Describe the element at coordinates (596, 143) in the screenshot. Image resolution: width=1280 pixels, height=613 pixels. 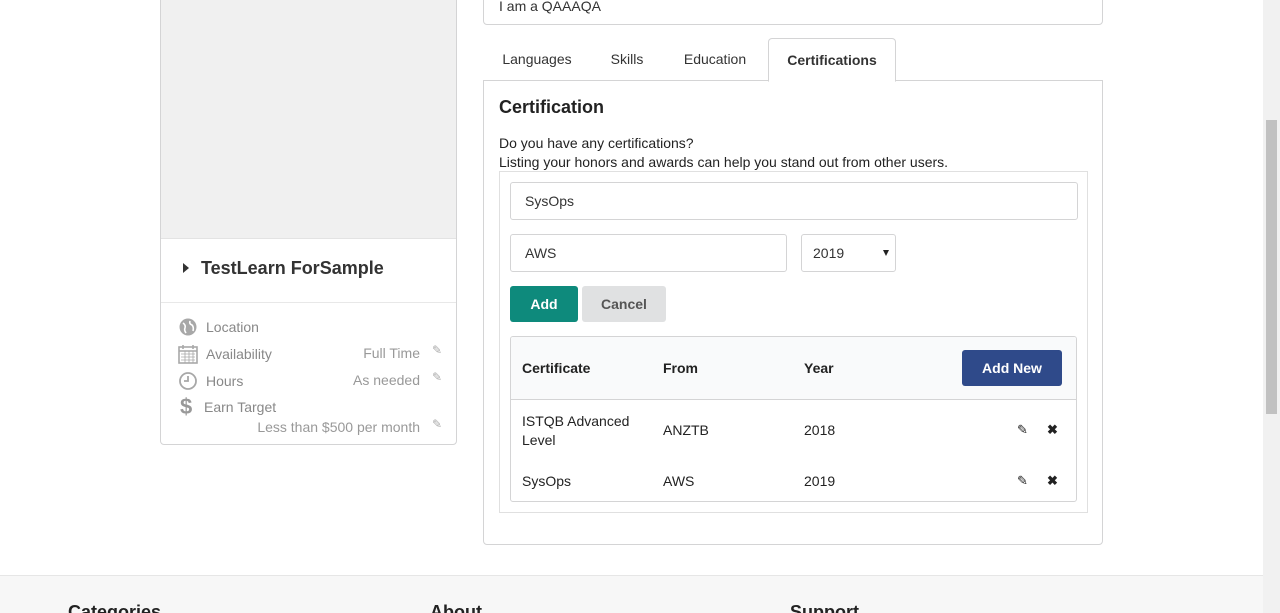
I see `certification-question: Do you have any certifications?` at that location.